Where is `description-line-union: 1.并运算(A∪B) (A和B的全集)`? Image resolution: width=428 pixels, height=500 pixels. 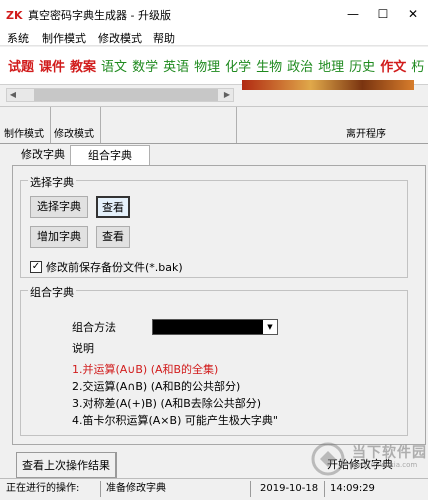
description-line-union: 1.并运算(A∪B) (A和B的全集) is located at coordinates (145, 369).